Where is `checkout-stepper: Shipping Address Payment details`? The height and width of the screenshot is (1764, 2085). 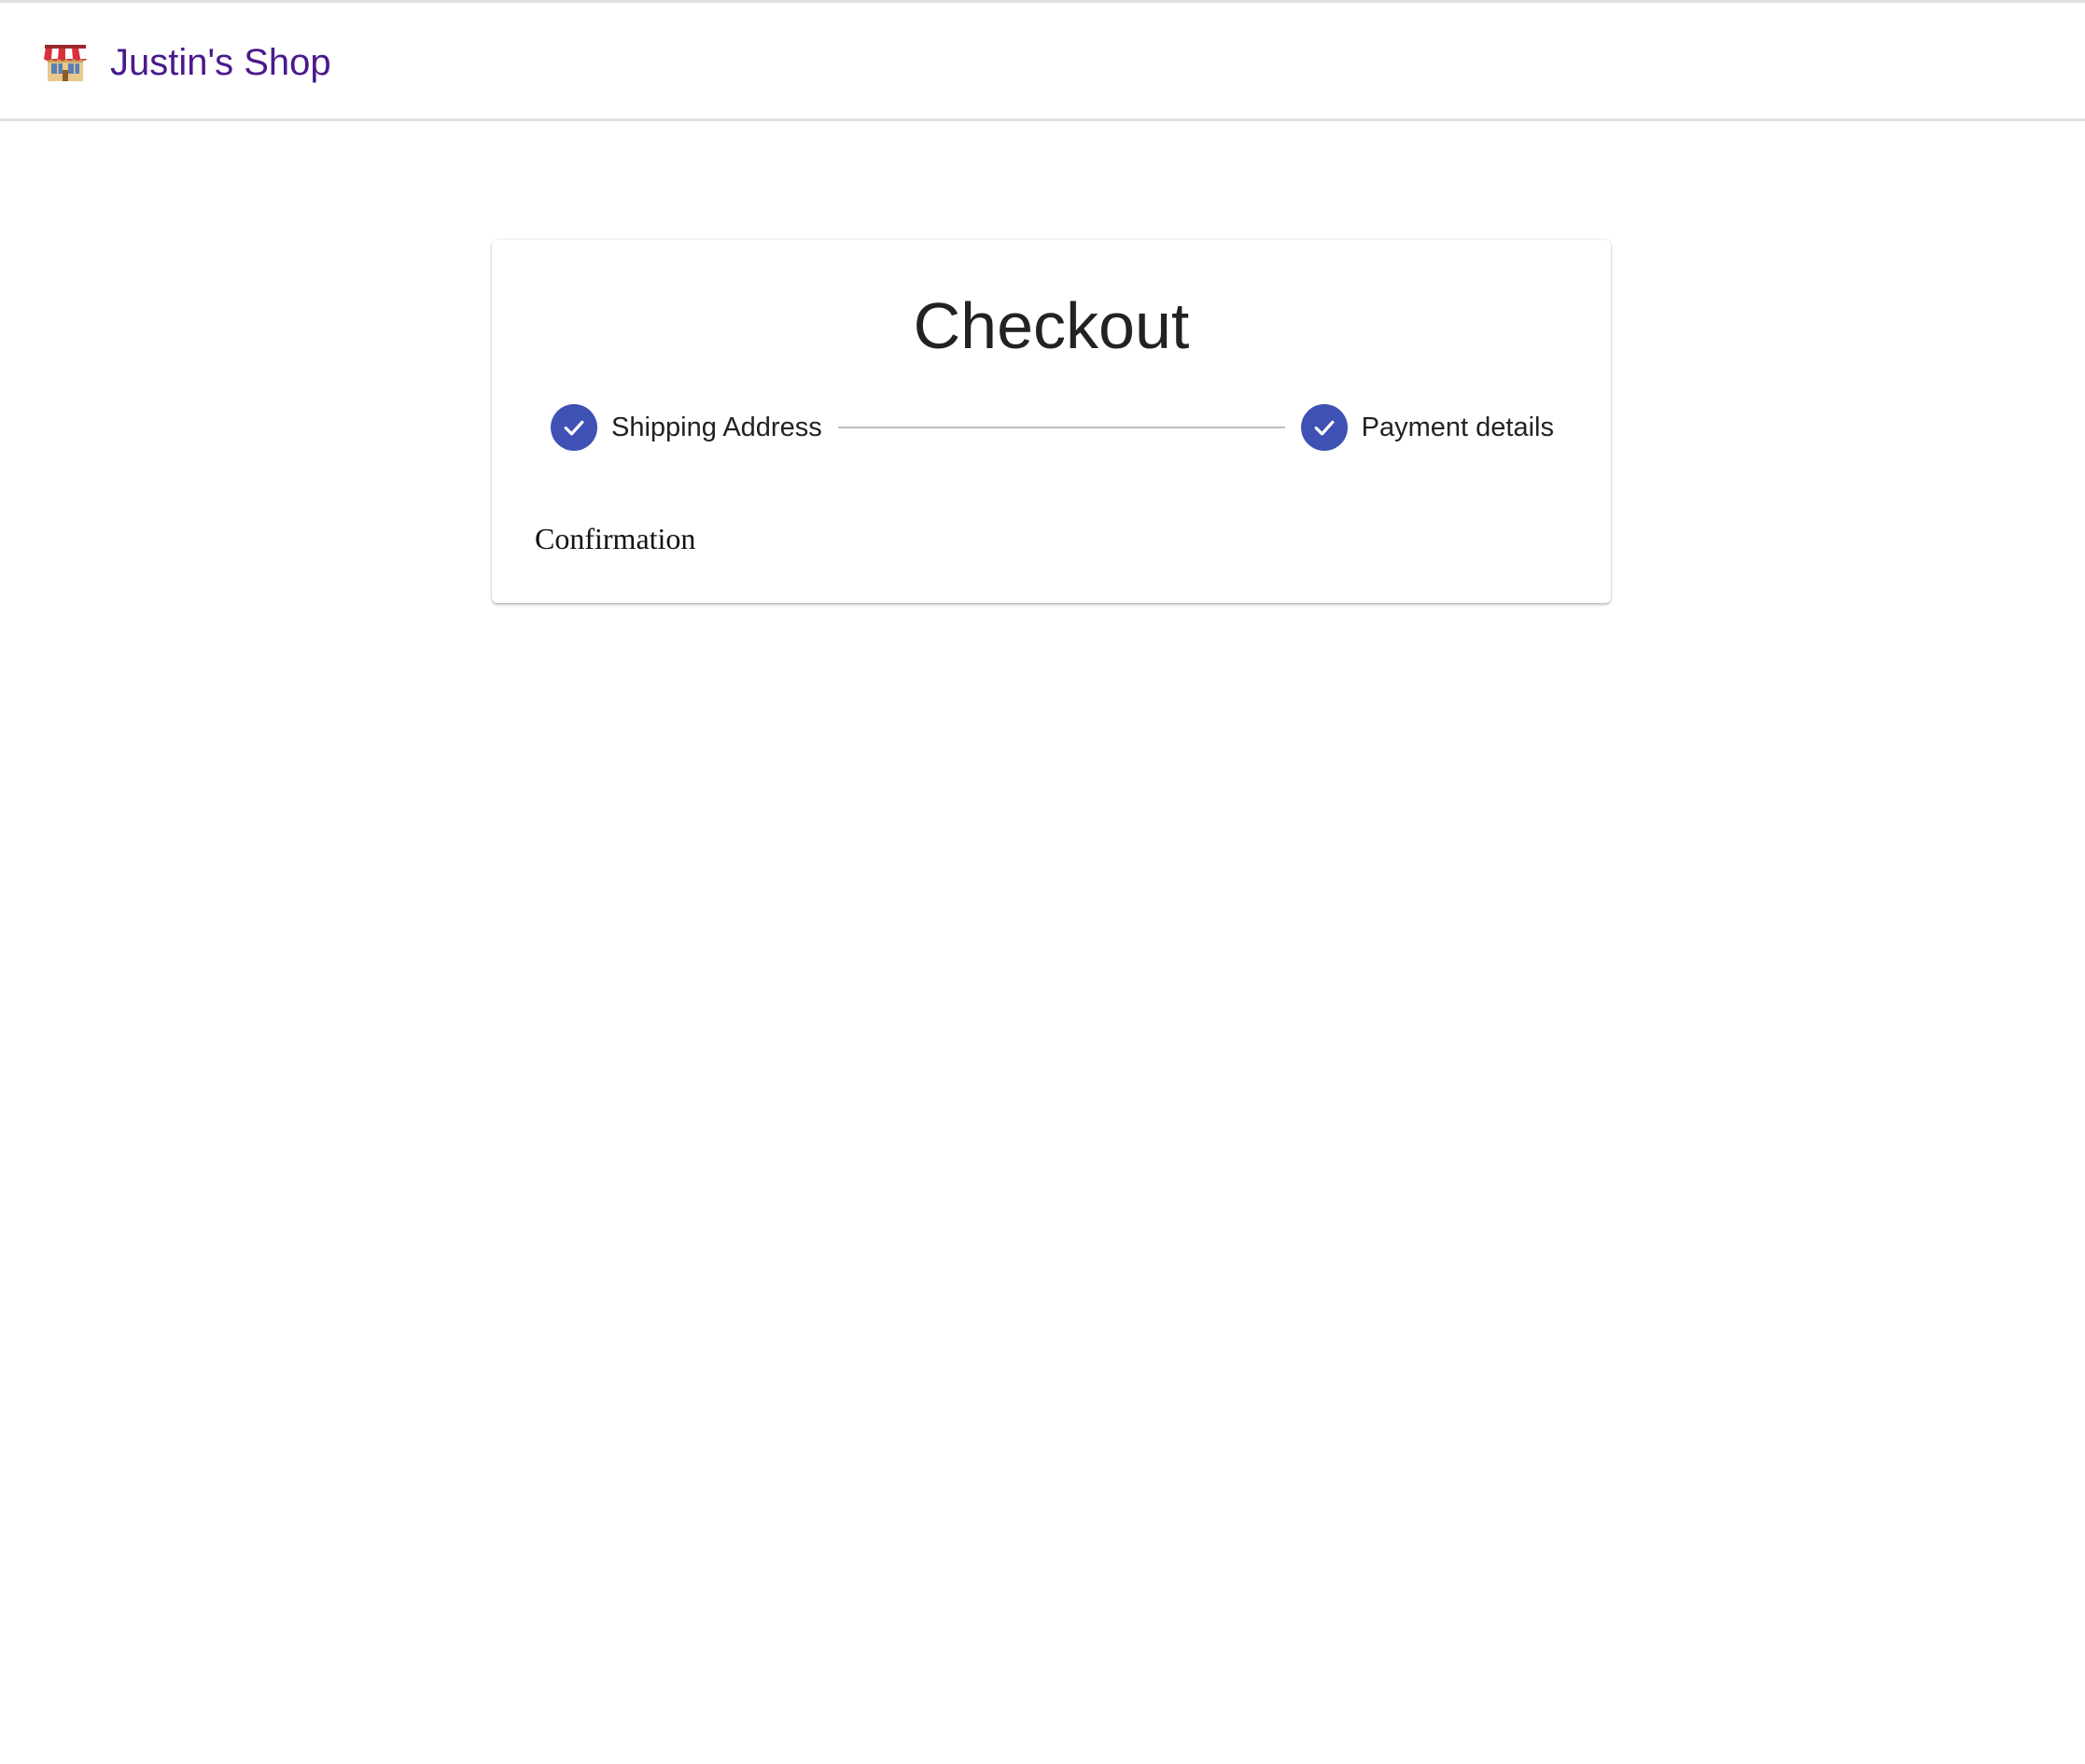 checkout-stepper: Shipping Address Payment details is located at coordinates (1052, 427).